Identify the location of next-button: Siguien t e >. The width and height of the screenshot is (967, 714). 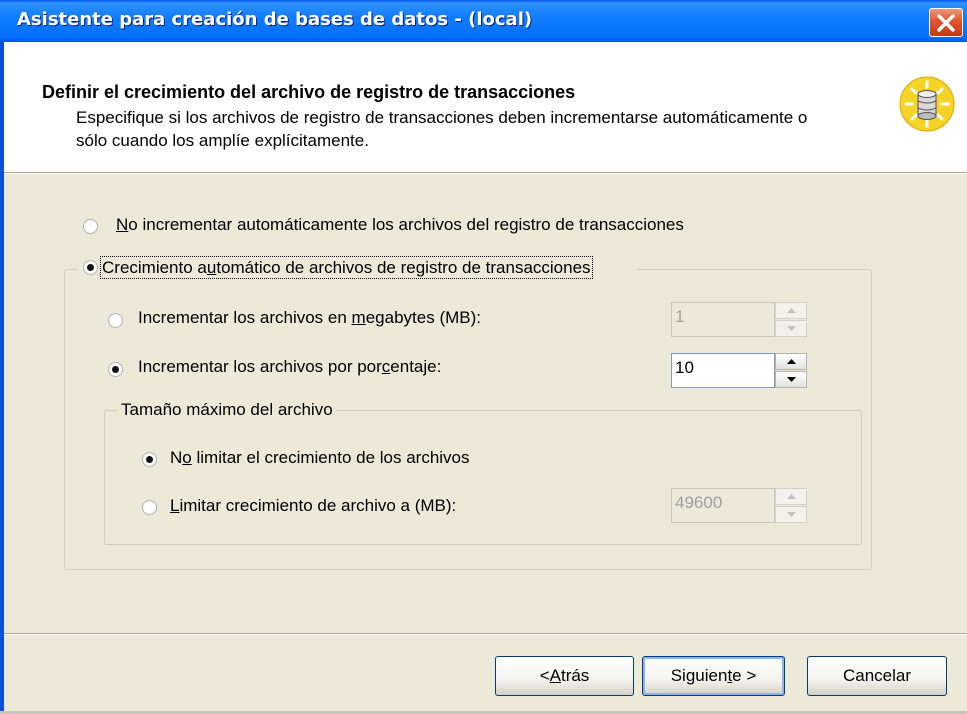
(713, 676).